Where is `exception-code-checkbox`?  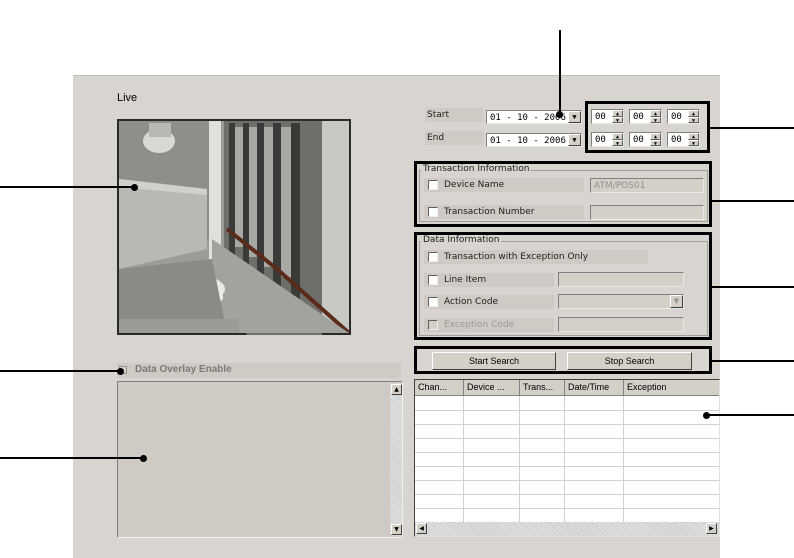
exception-code-checkbox is located at coordinates (433, 325).